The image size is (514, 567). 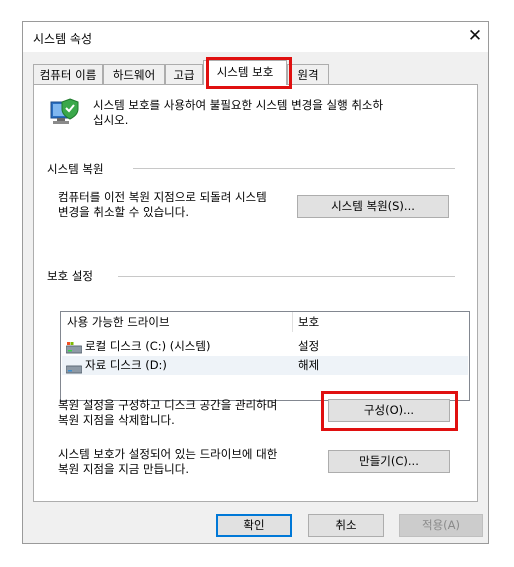 What do you see at coordinates (245, 72) in the screenshot?
I see `tab-system-protection: 시스템 보호` at bounding box center [245, 72].